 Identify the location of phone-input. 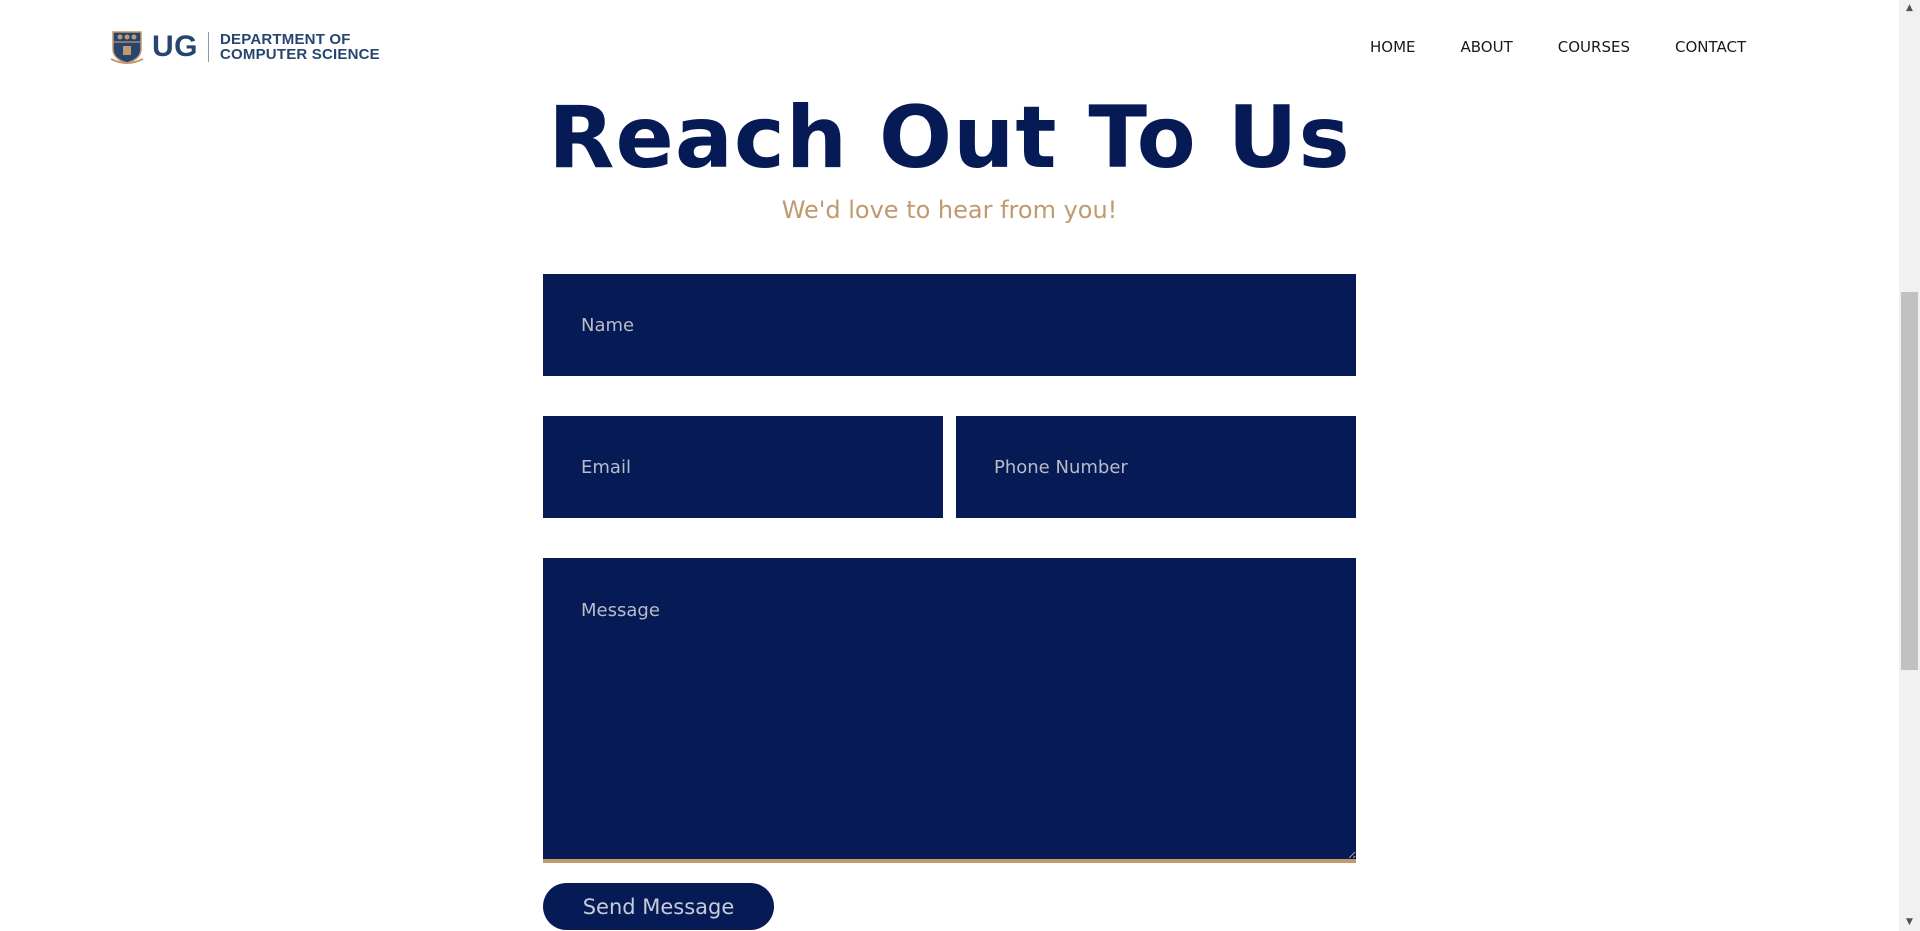
(1156, 467).